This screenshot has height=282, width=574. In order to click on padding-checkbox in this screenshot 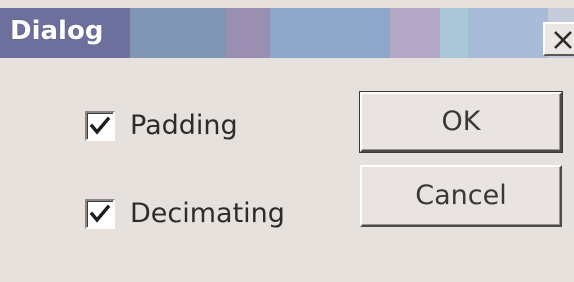, I will do `click(100, 126)`.